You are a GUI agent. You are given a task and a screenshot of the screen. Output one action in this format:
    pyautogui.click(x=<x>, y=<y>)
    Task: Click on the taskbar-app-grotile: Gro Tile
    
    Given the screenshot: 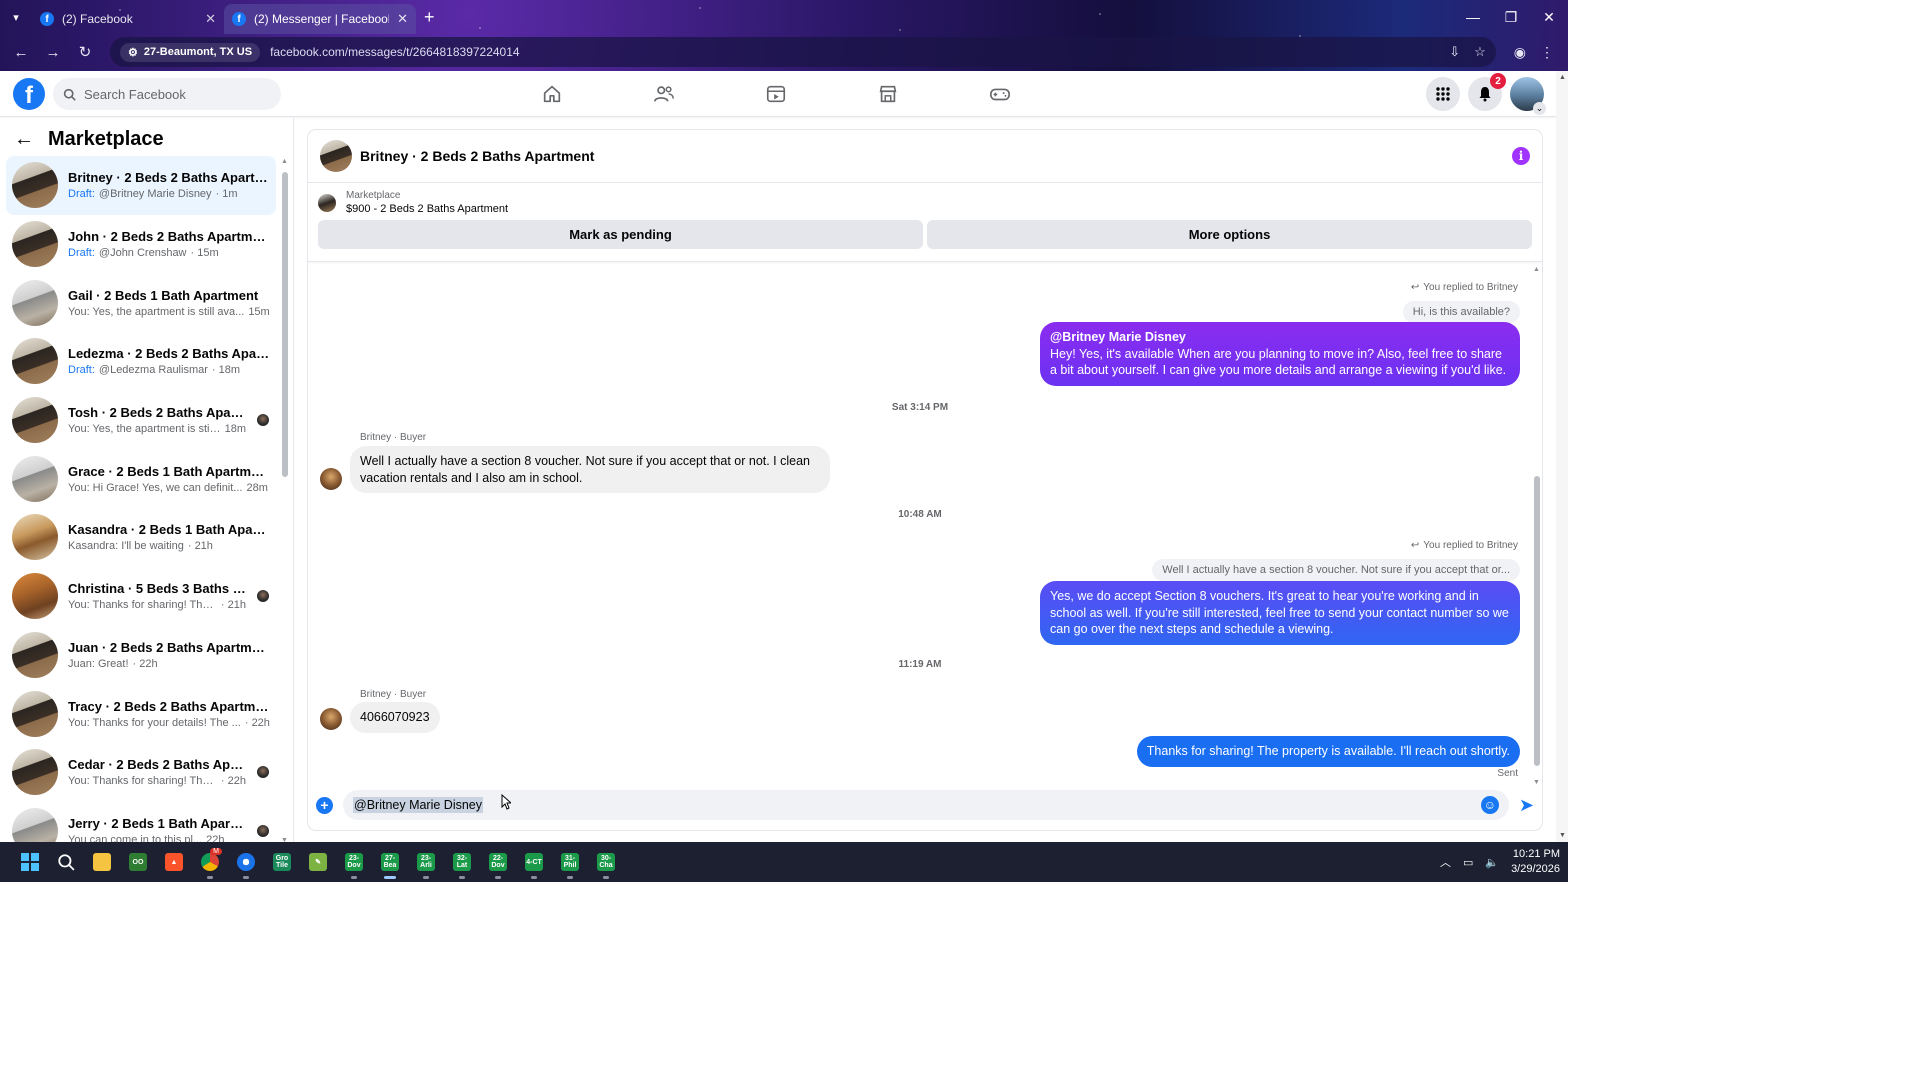 What is the action you would take?
    pyautogui.click(x=282, y=862)
    